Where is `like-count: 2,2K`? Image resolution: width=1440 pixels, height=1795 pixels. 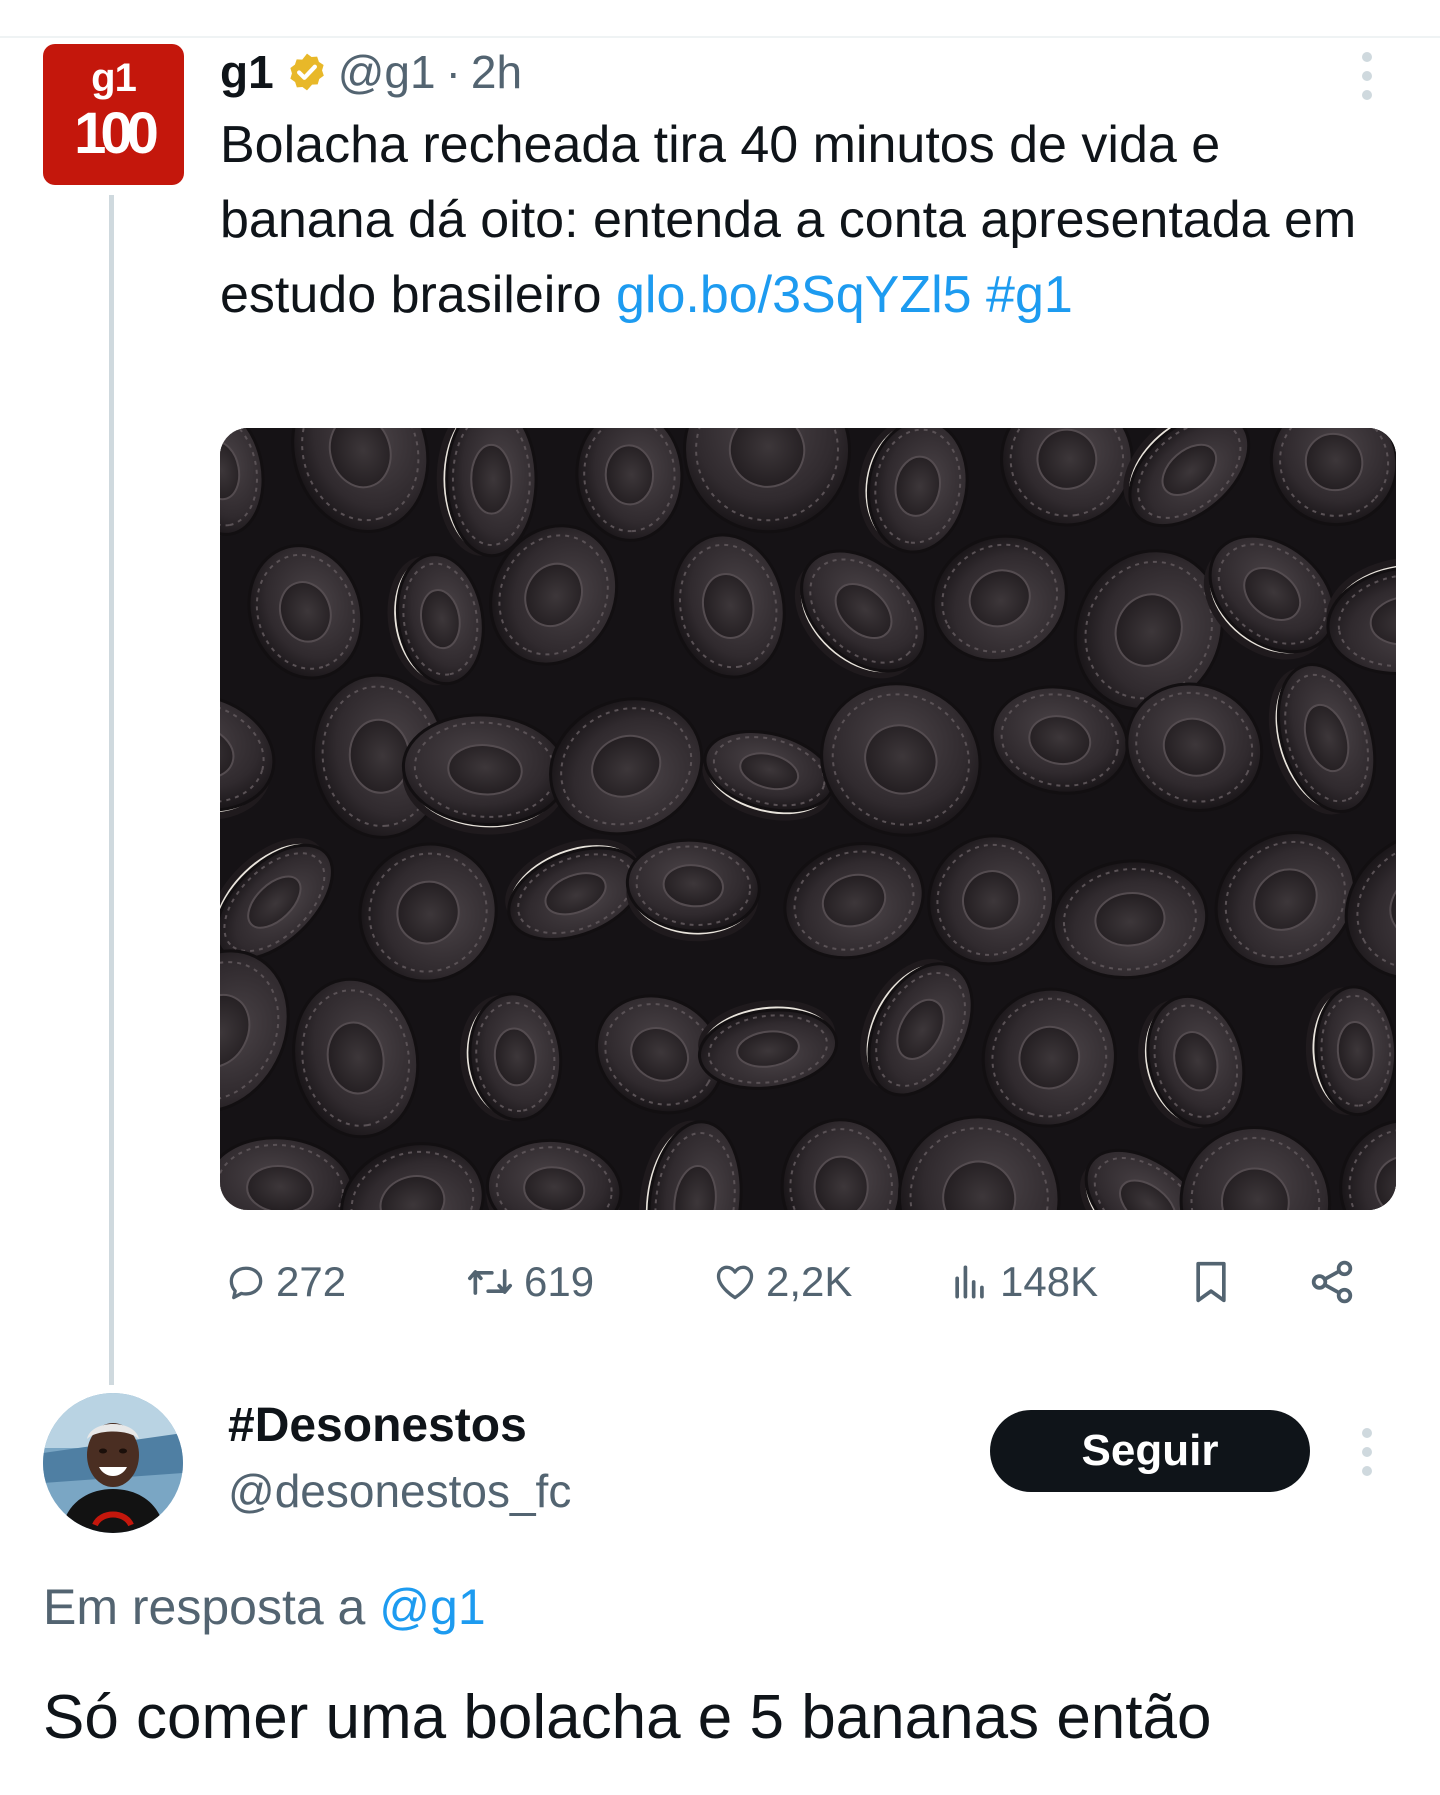 like-count: 2,2K is located at coordinates (809, 1281).